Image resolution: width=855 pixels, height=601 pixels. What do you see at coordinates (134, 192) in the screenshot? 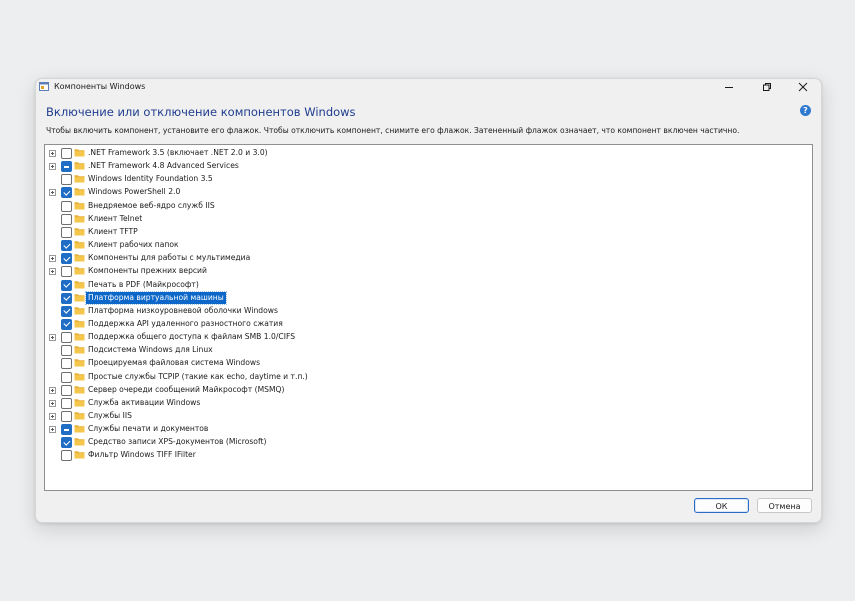
I see `feature-label: Windows PowerShell 2.0` at bounding box center [134, 192].